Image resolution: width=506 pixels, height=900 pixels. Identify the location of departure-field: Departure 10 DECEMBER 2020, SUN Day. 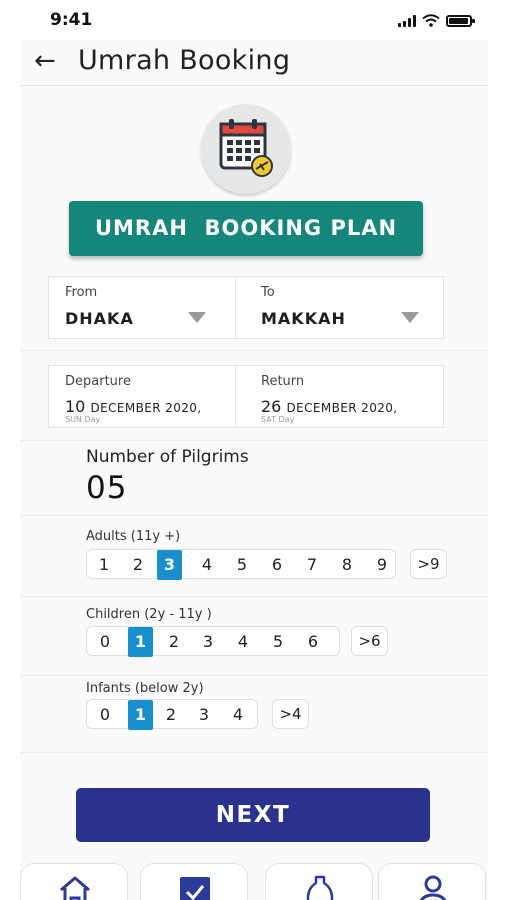
(142, 396).